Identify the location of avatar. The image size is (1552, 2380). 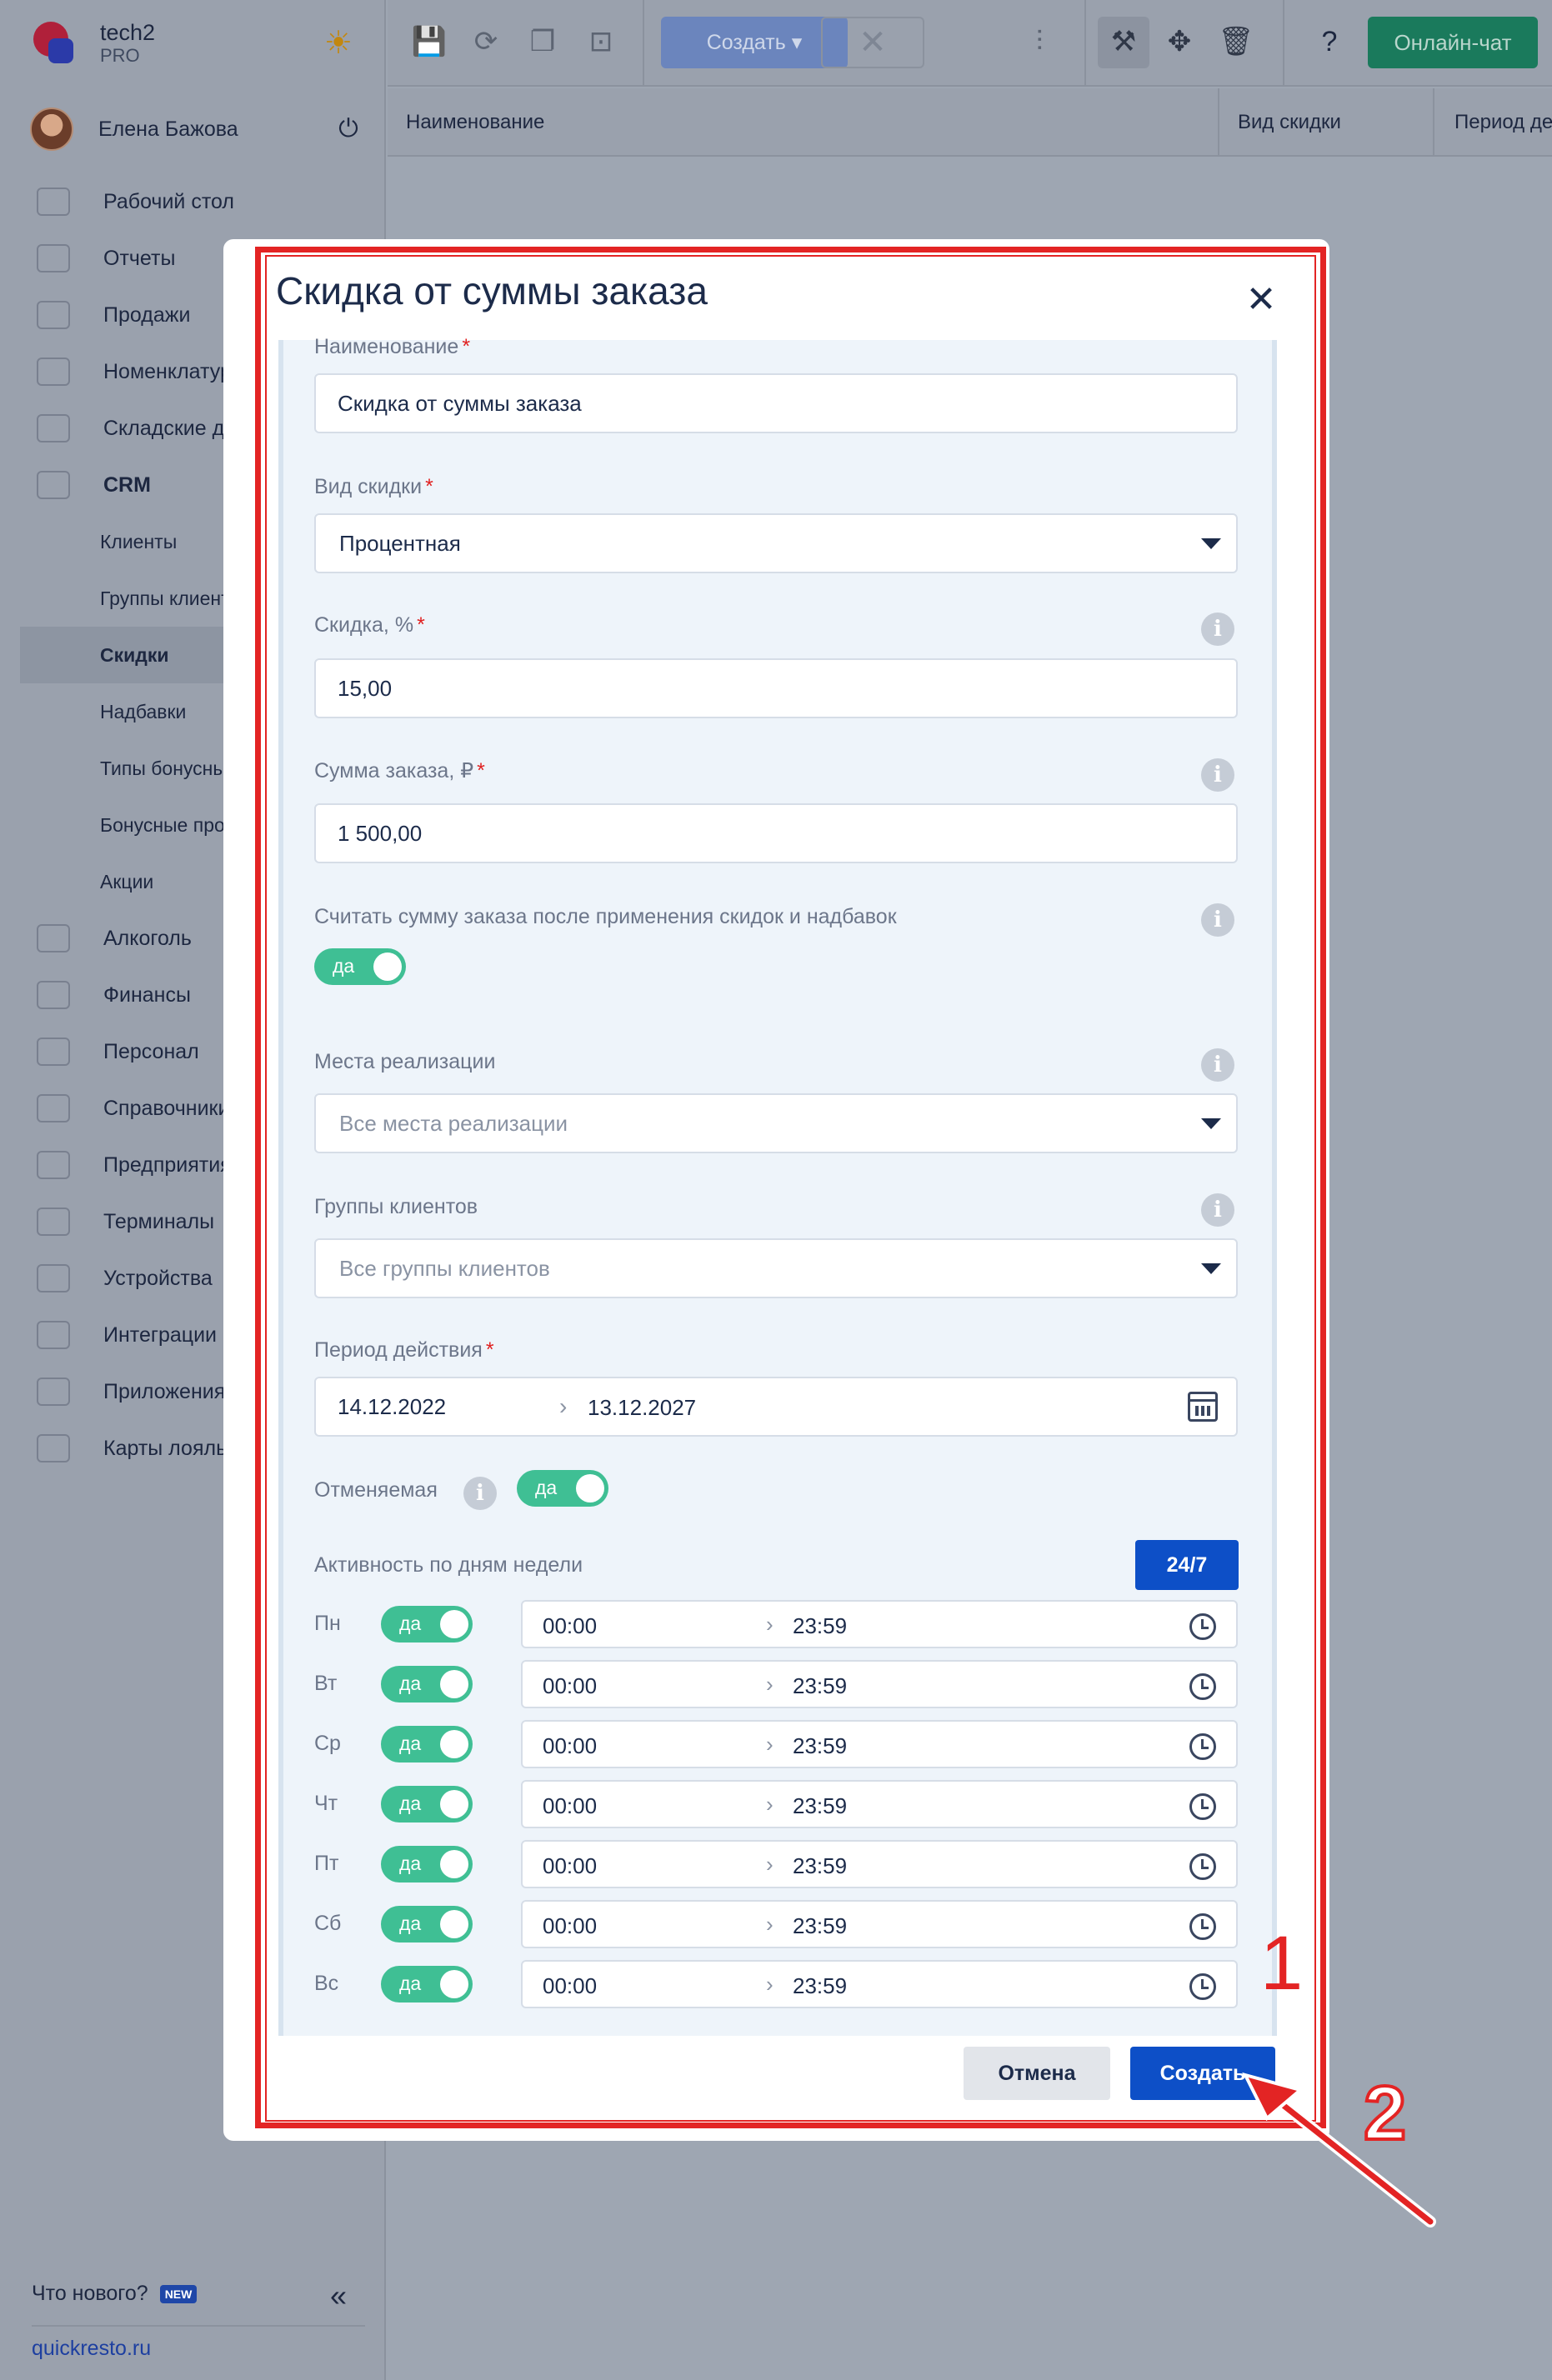
(51, 129).